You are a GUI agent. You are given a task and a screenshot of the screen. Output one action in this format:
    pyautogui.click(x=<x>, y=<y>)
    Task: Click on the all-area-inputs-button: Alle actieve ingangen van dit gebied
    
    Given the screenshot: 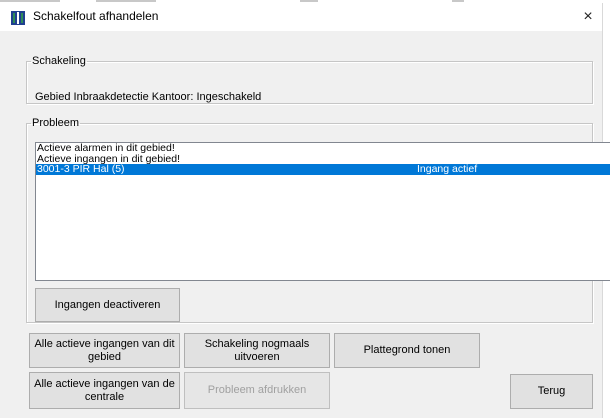 What is the action you would take?
    pyautogui.click(x=104, y=350)
    